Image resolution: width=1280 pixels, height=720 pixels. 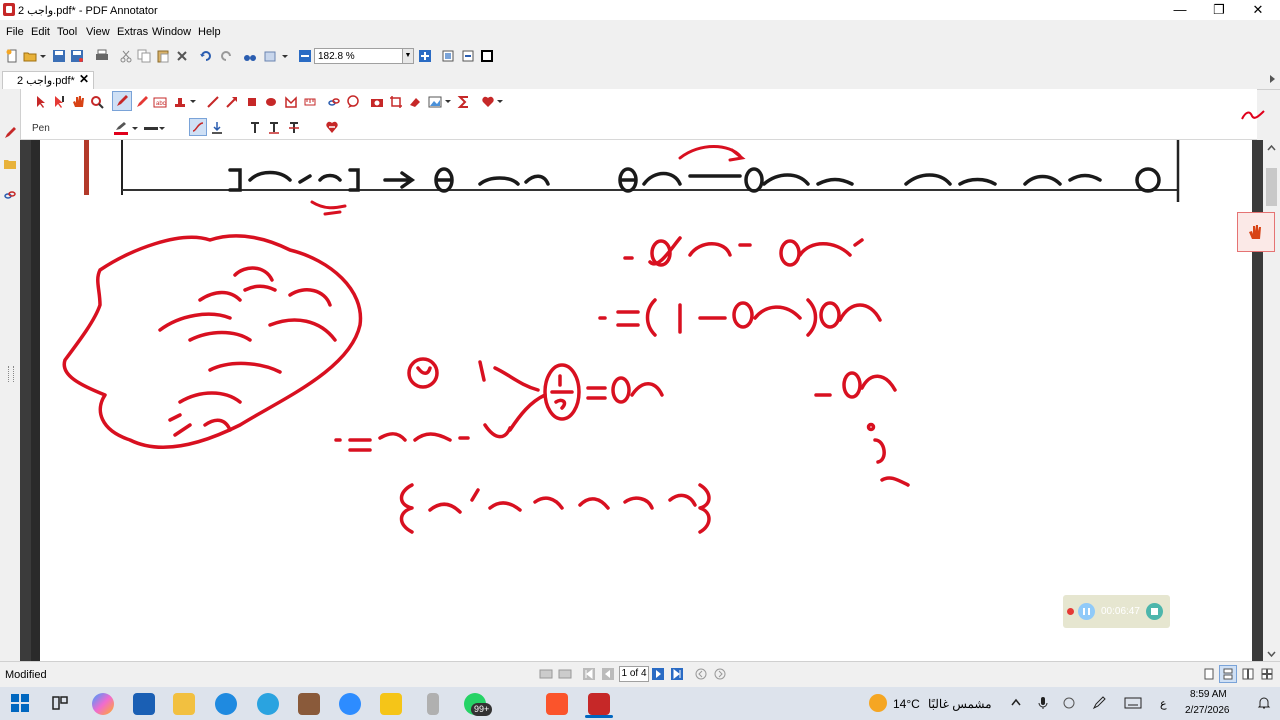 What do you see at coordinates (67, 32) in the screenshot?
I see `menu-tool: Tool` at bounding box center [67, 32].